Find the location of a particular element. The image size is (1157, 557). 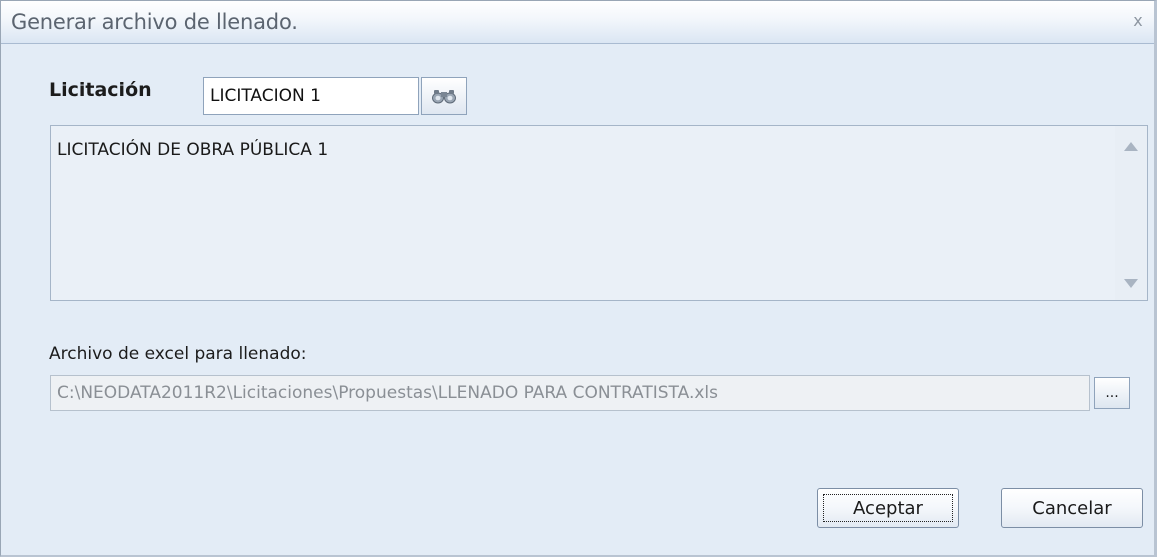

dialog-title: Generar archivo de llenado. is located at coordinates (154, 22).